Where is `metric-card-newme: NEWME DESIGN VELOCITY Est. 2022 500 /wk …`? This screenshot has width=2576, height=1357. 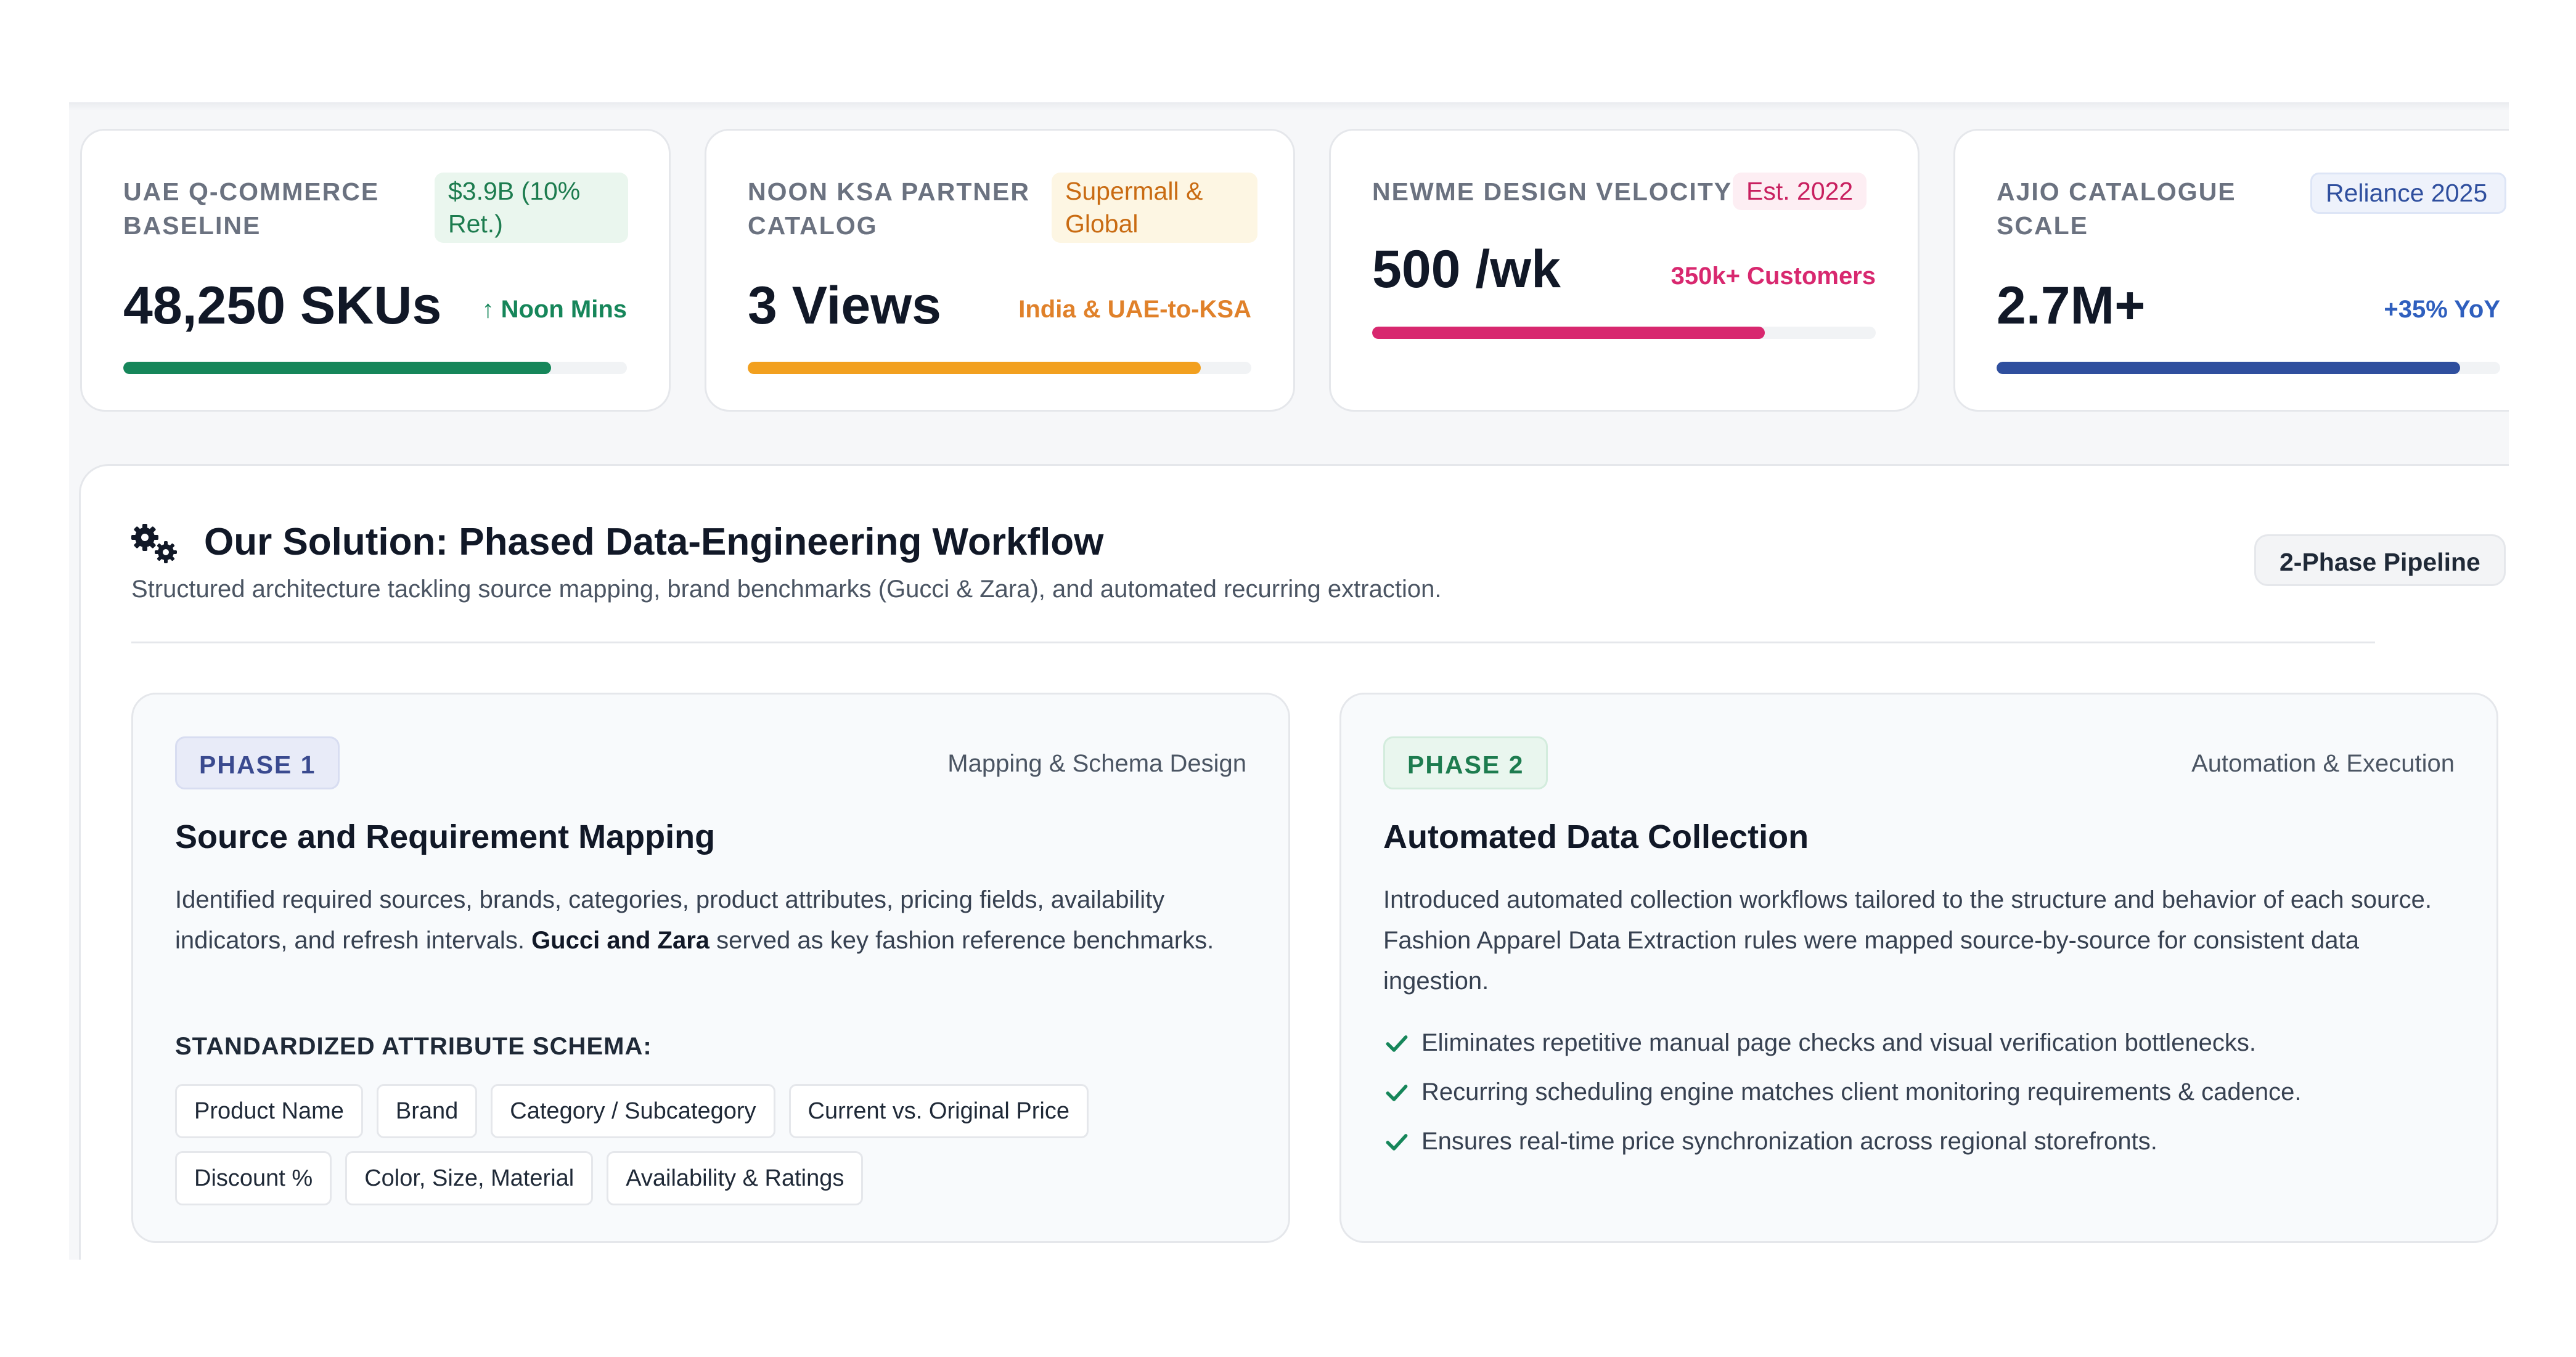
metric-card-newme: NEWME DESIGN VELOCITY Est. 2022 500 /wk … is located at coordinates (1624, 270).